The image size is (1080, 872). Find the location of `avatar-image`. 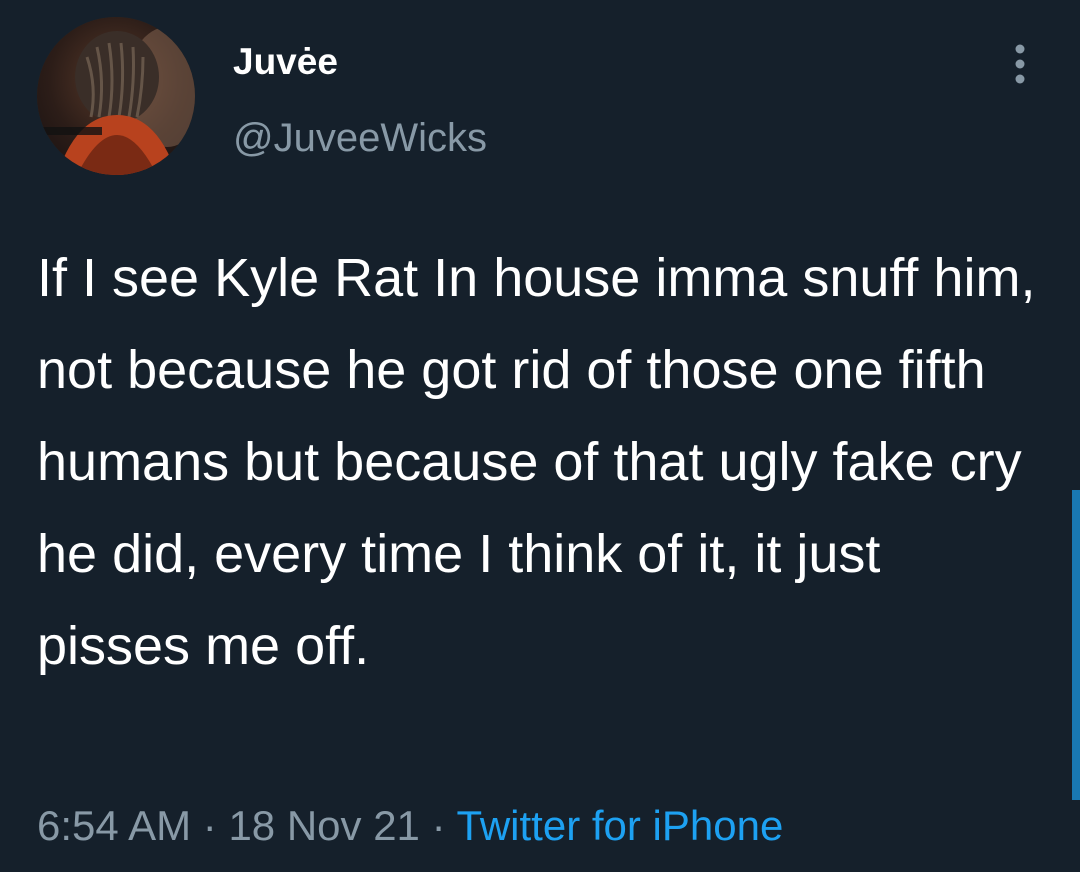

avatar-image is located at coordinates (116, 96).